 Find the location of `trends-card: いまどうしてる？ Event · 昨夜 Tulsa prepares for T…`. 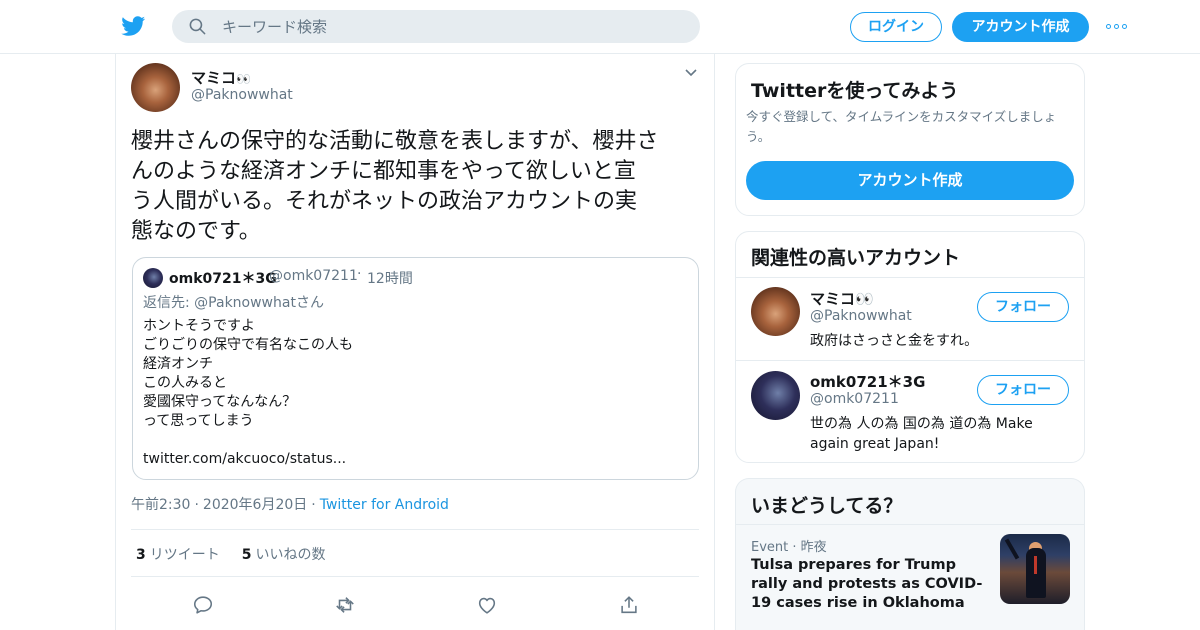

trends-card: いまどうしてる？ Event · 昨夜 Tulsa prepares for T… is located at coordinates (910, 554).